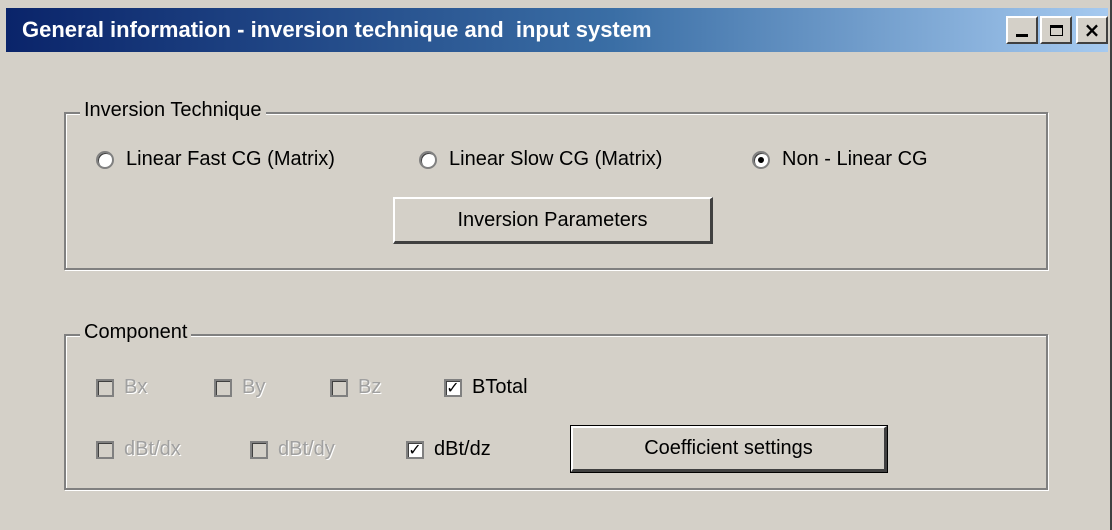 This screenshot has height=530, width=1112. What do you see at coordinates (553, 220) in the screenshot?
I see `inversion-parameters-button: Inversion Parameters` at bounding box center [553, 220].